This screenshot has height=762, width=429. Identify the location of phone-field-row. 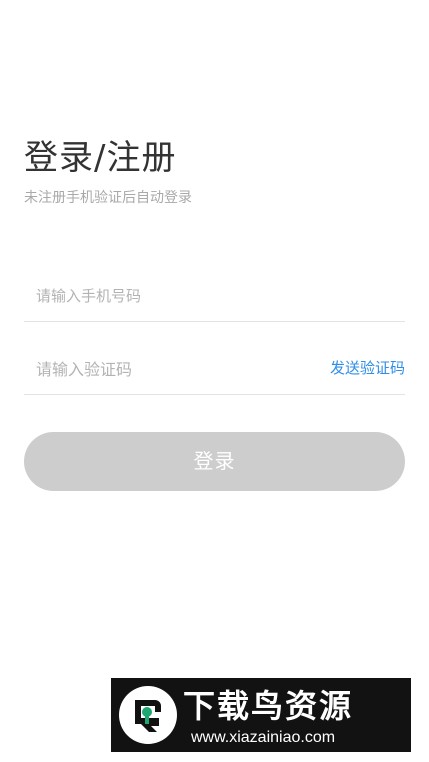
(214, 297).